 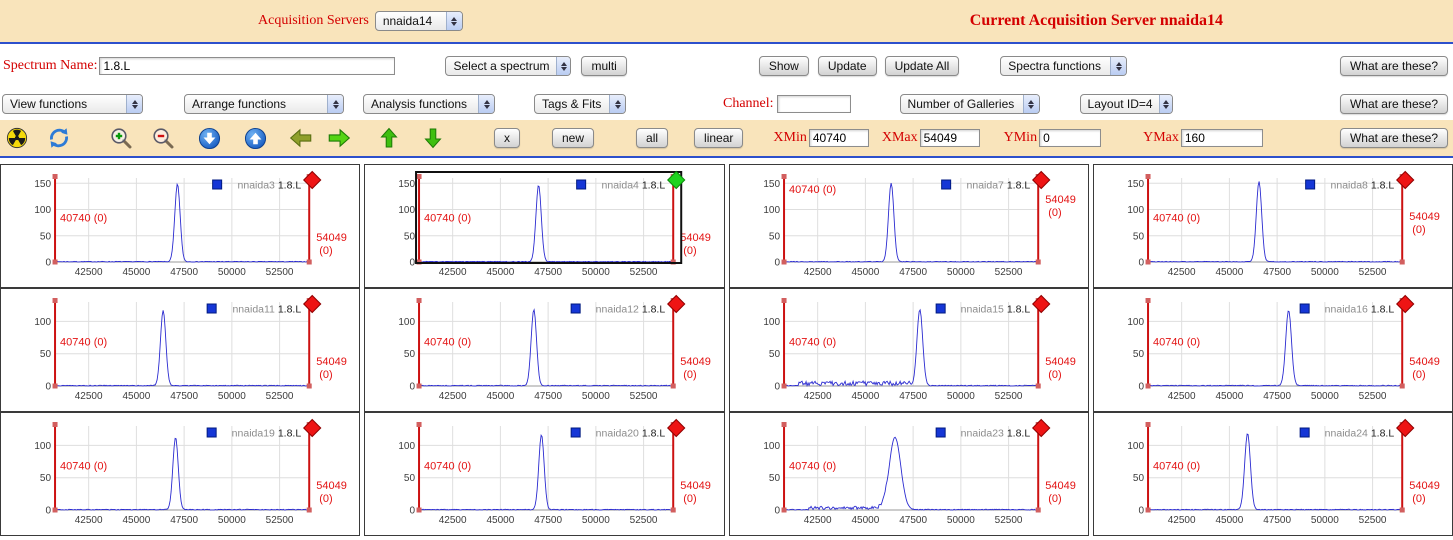 What do you see at coordinates (163, 138) in the screenshot?
I see `zoom-out-icon` at bounding box center [163, 138].